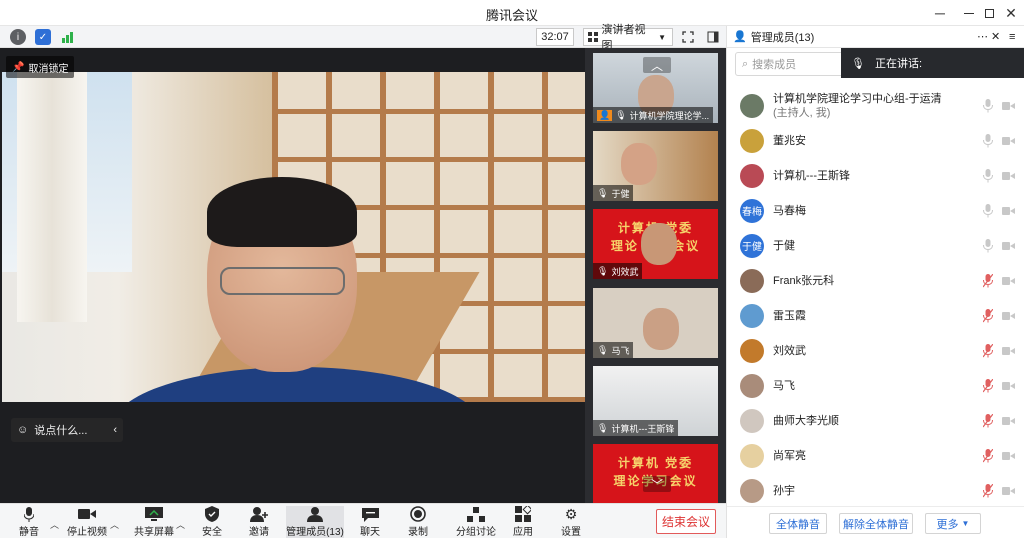  I want to click on share-options-caret: ︿, so click(180, 524).